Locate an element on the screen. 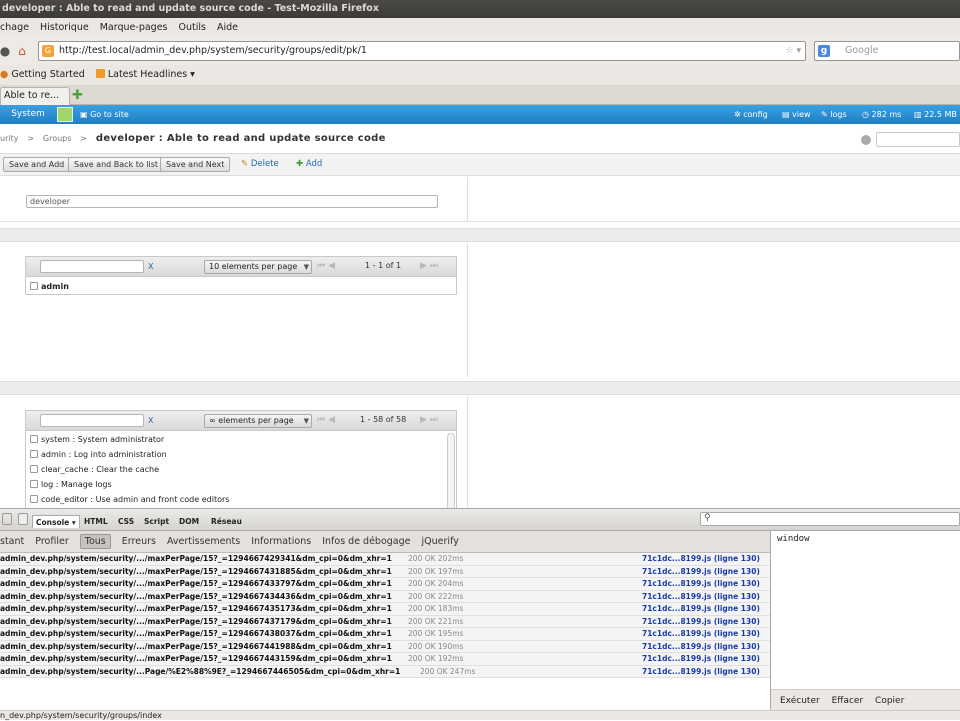 The height and width of the screenshot is (721, 960). filter-tab-tous: Tous is located at coordinates (95, 541).